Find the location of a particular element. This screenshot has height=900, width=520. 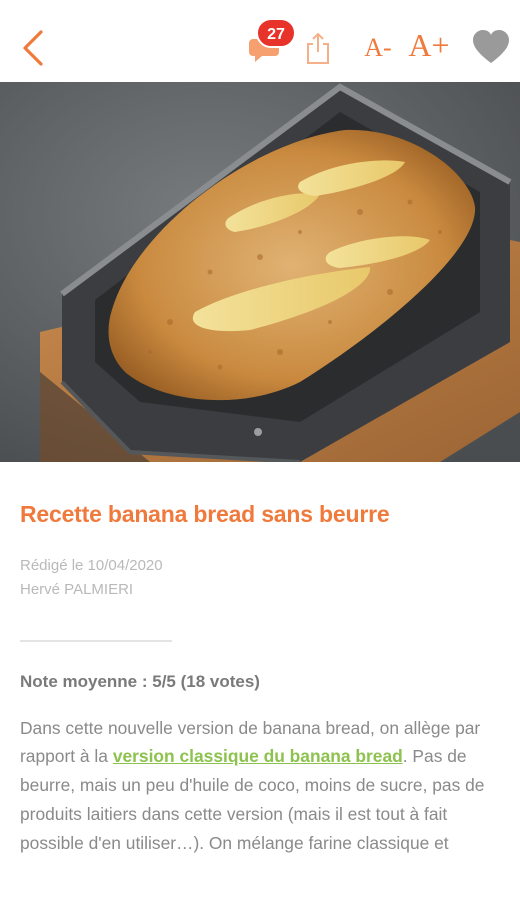

divider is located at coordinates (96, 640).